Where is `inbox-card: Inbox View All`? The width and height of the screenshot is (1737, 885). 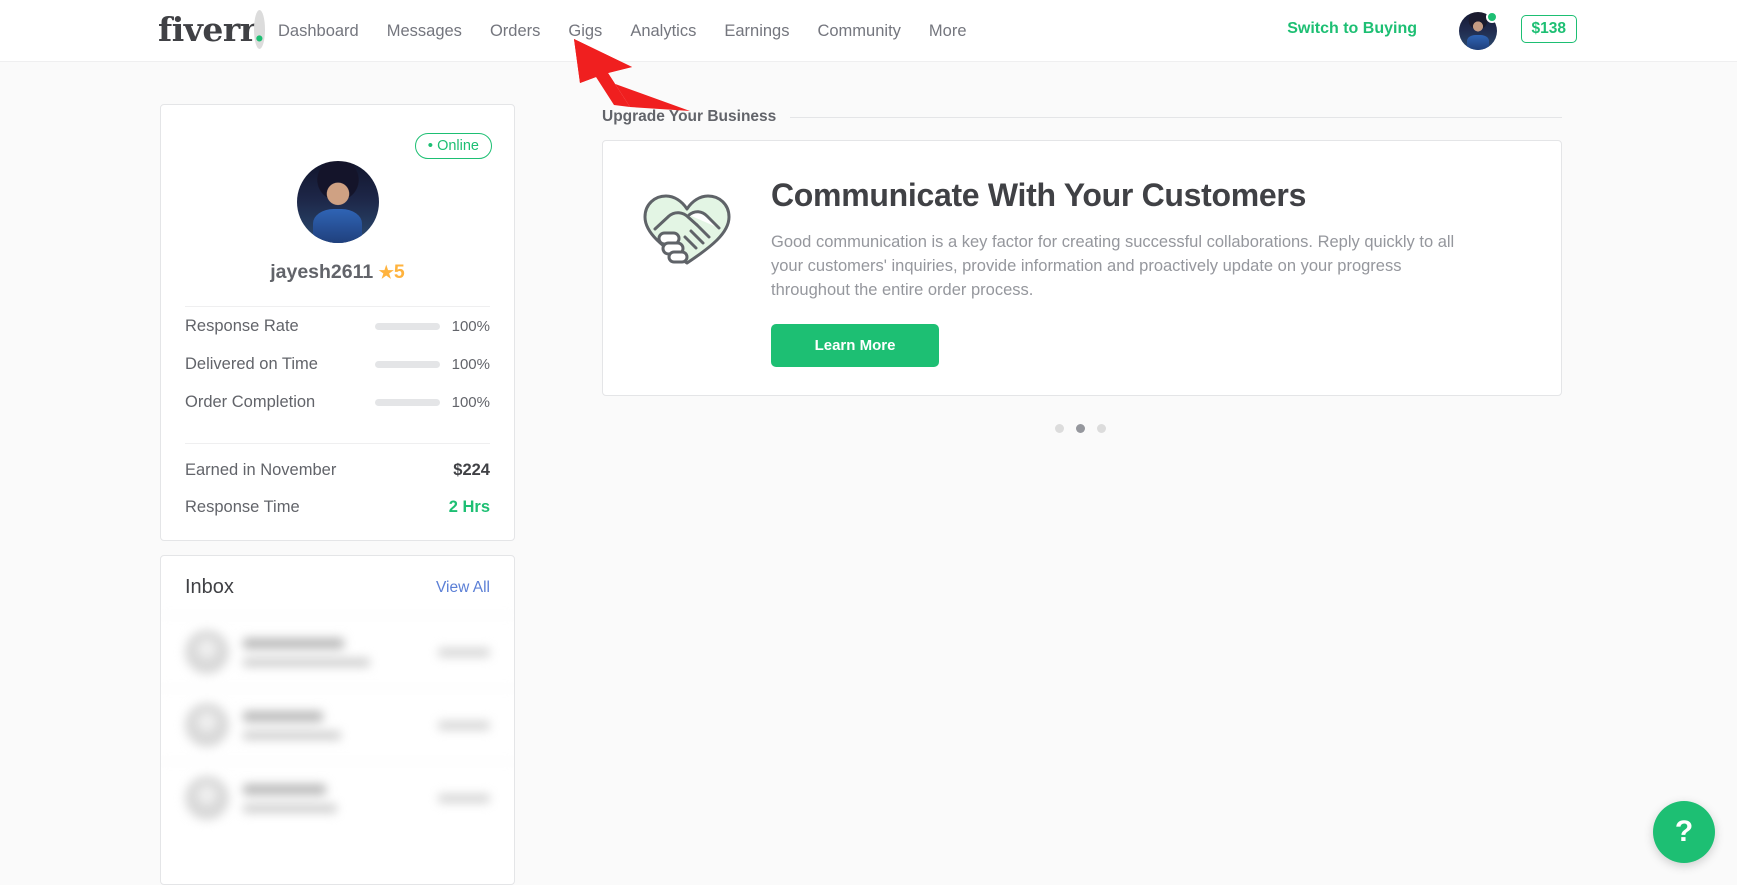
inbox-card: Inbox View All is located at coordinates (337, 720).